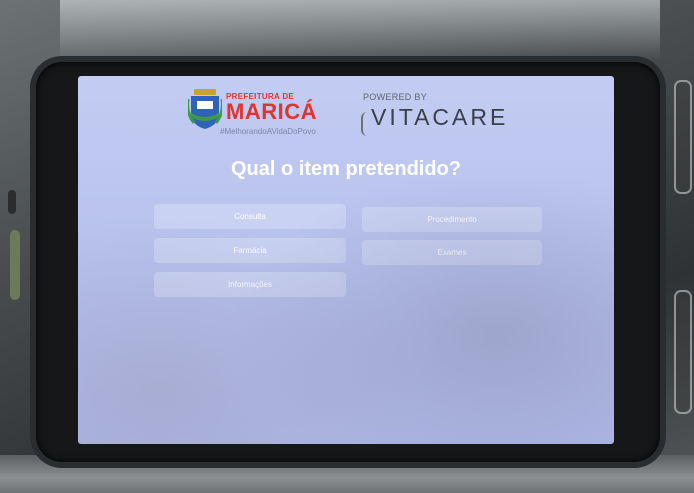  What do you see at coordinates (440, 117) in the screenshot?
I see `vendor-name: VITACARE` at bounding box center [440, 117].